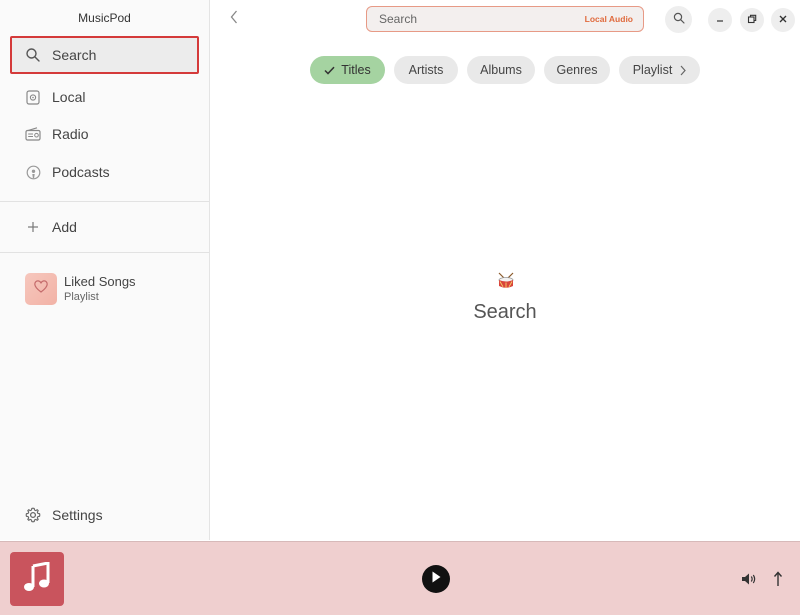 The width and height of the screenshot is (800, 615). What do you see at coordinates (33, 134) in the screenshot?
I see `radio-icon` at bounding box center [33, 134].